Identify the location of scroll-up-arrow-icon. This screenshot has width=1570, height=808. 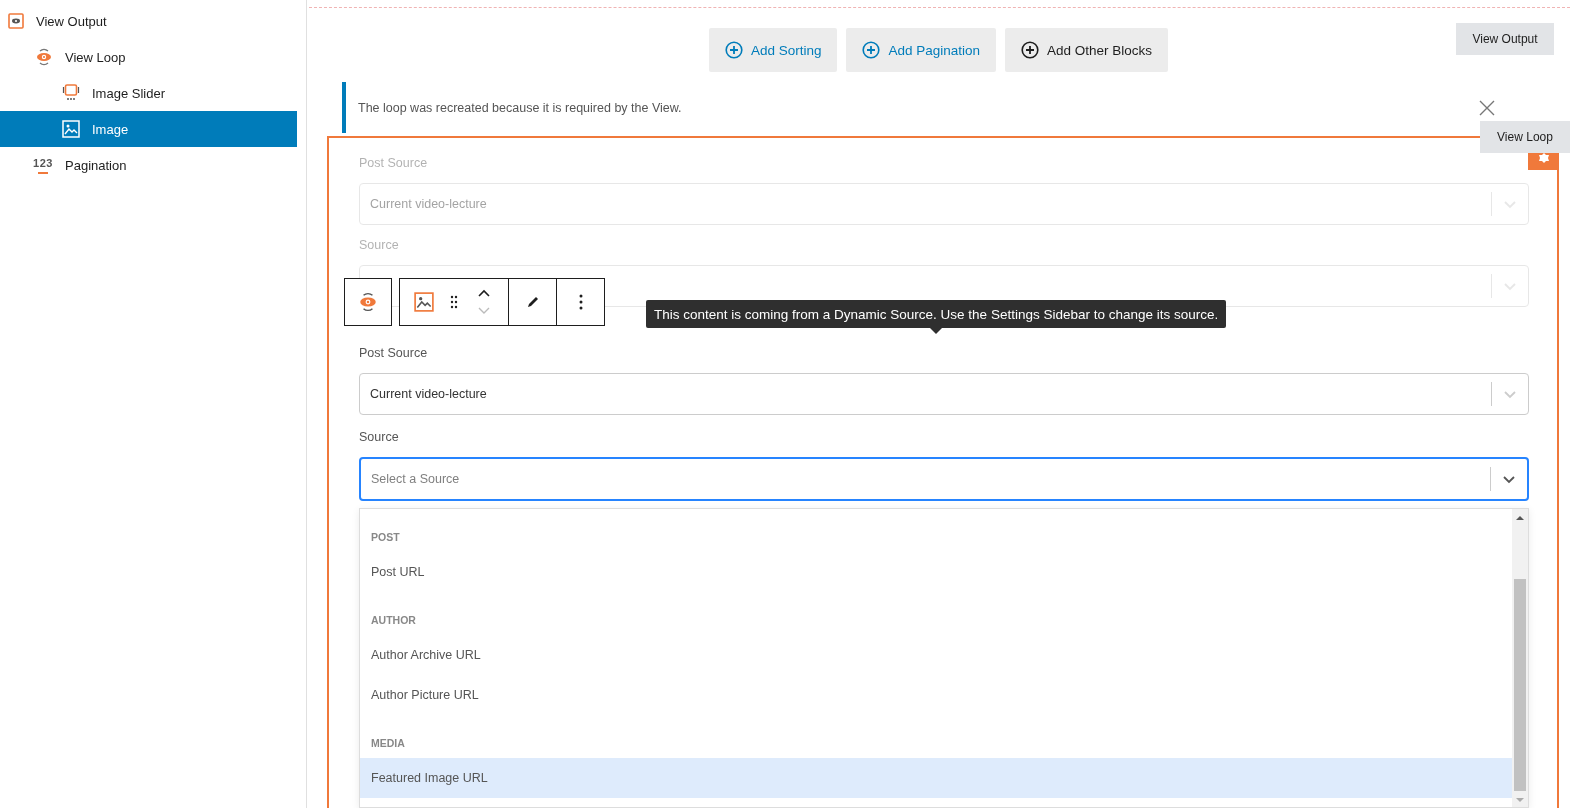
(1520, 518).